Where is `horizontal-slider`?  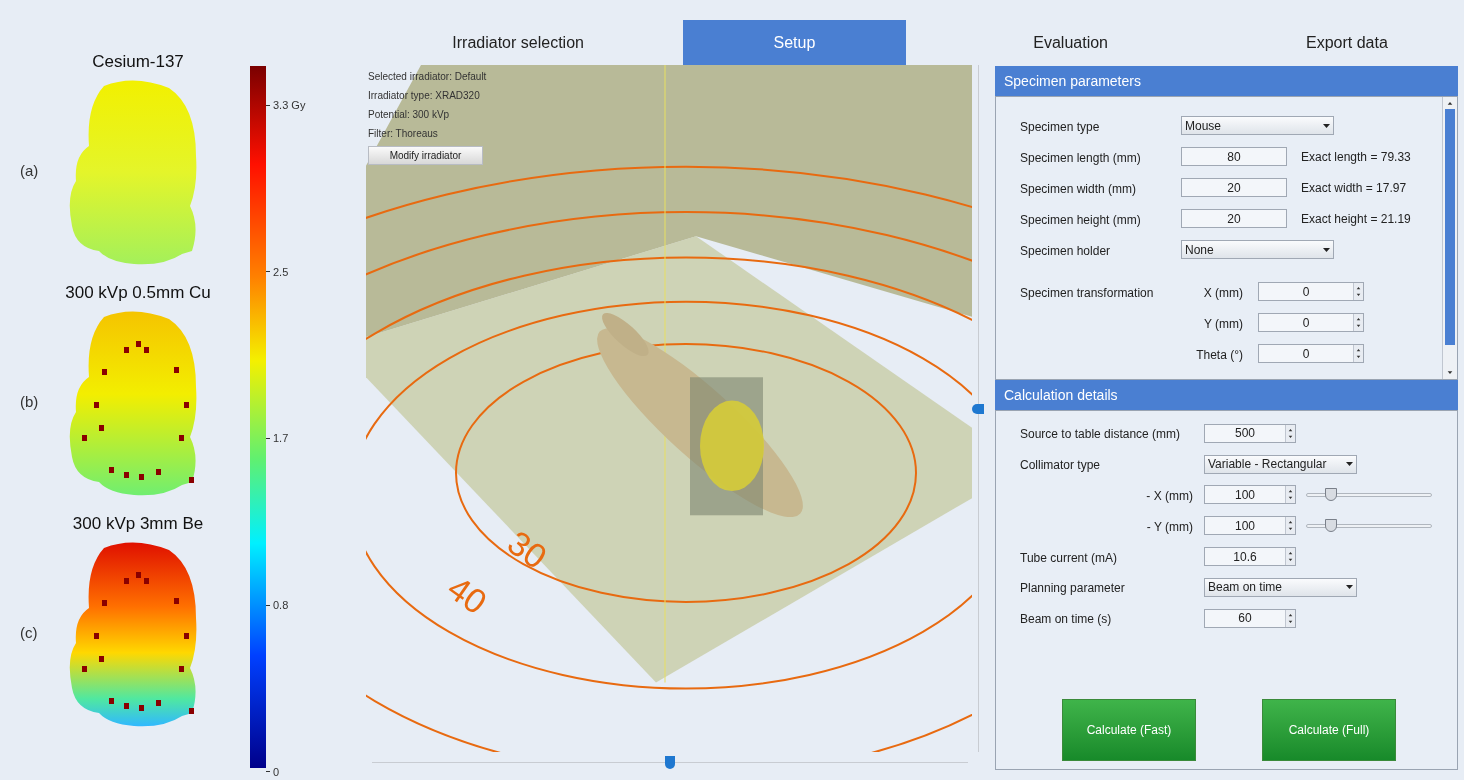 horizontal-slider is located at coordinates (670, 763).